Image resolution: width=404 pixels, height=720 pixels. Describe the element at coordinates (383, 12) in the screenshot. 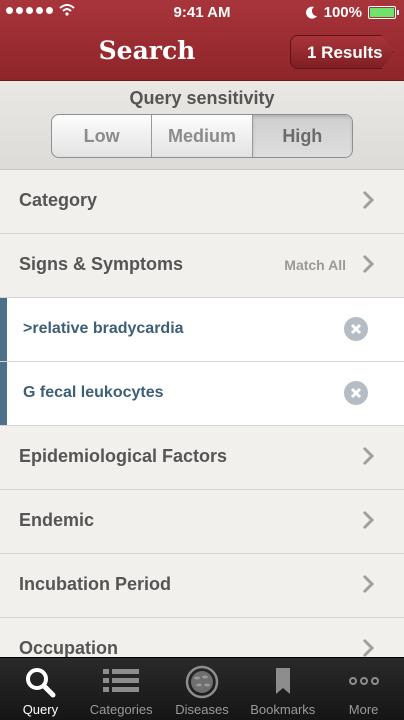

I see `battery-icon` at that location.